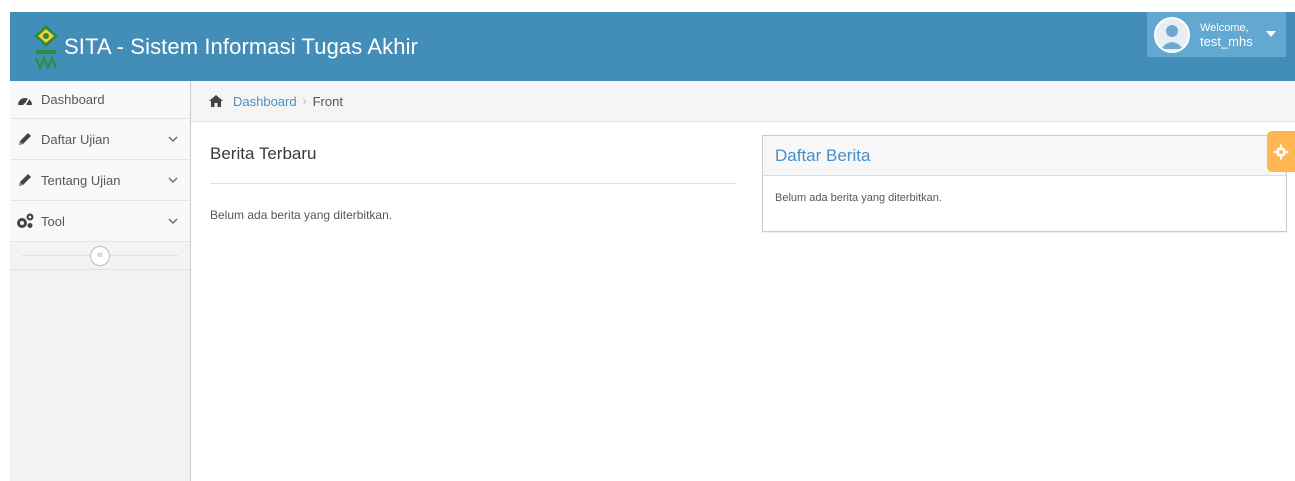 The width and height of the screenshot is (1295, 481). I want to click on sidebar-item-label: Dashboard, so click(73, 99).